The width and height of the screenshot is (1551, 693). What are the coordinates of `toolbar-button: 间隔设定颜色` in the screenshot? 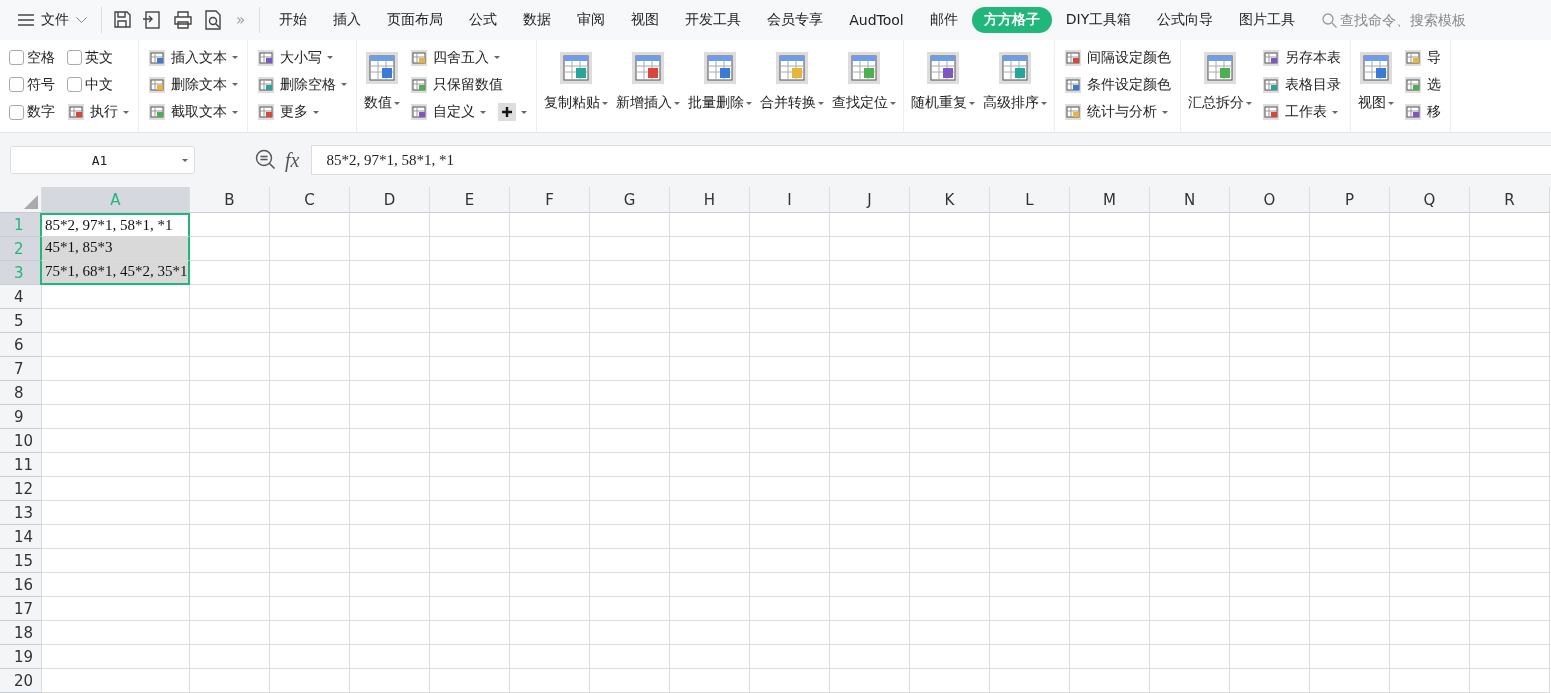 It's located at (1117, 57).